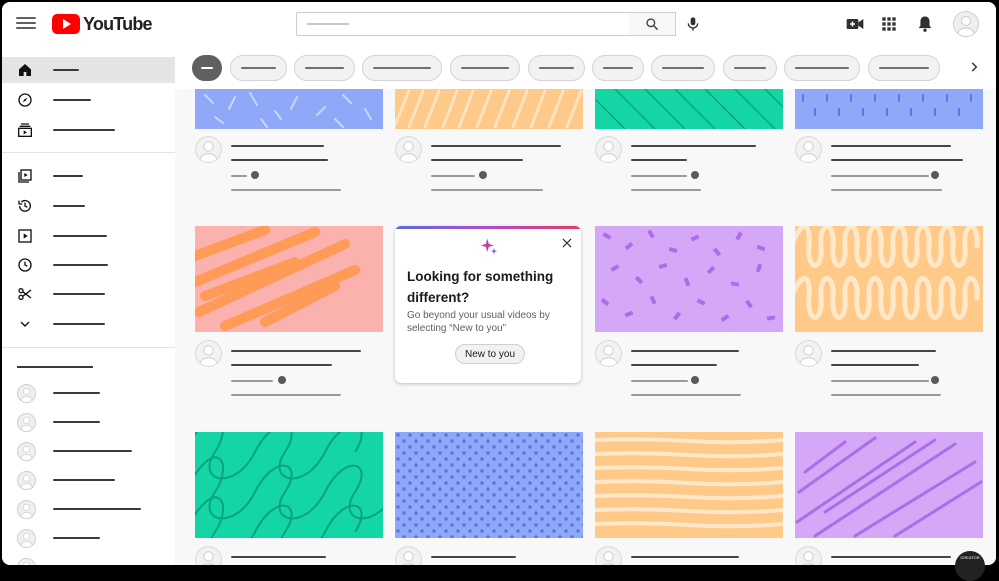  I want to click on chevron-right-icon, so click(974, 67).